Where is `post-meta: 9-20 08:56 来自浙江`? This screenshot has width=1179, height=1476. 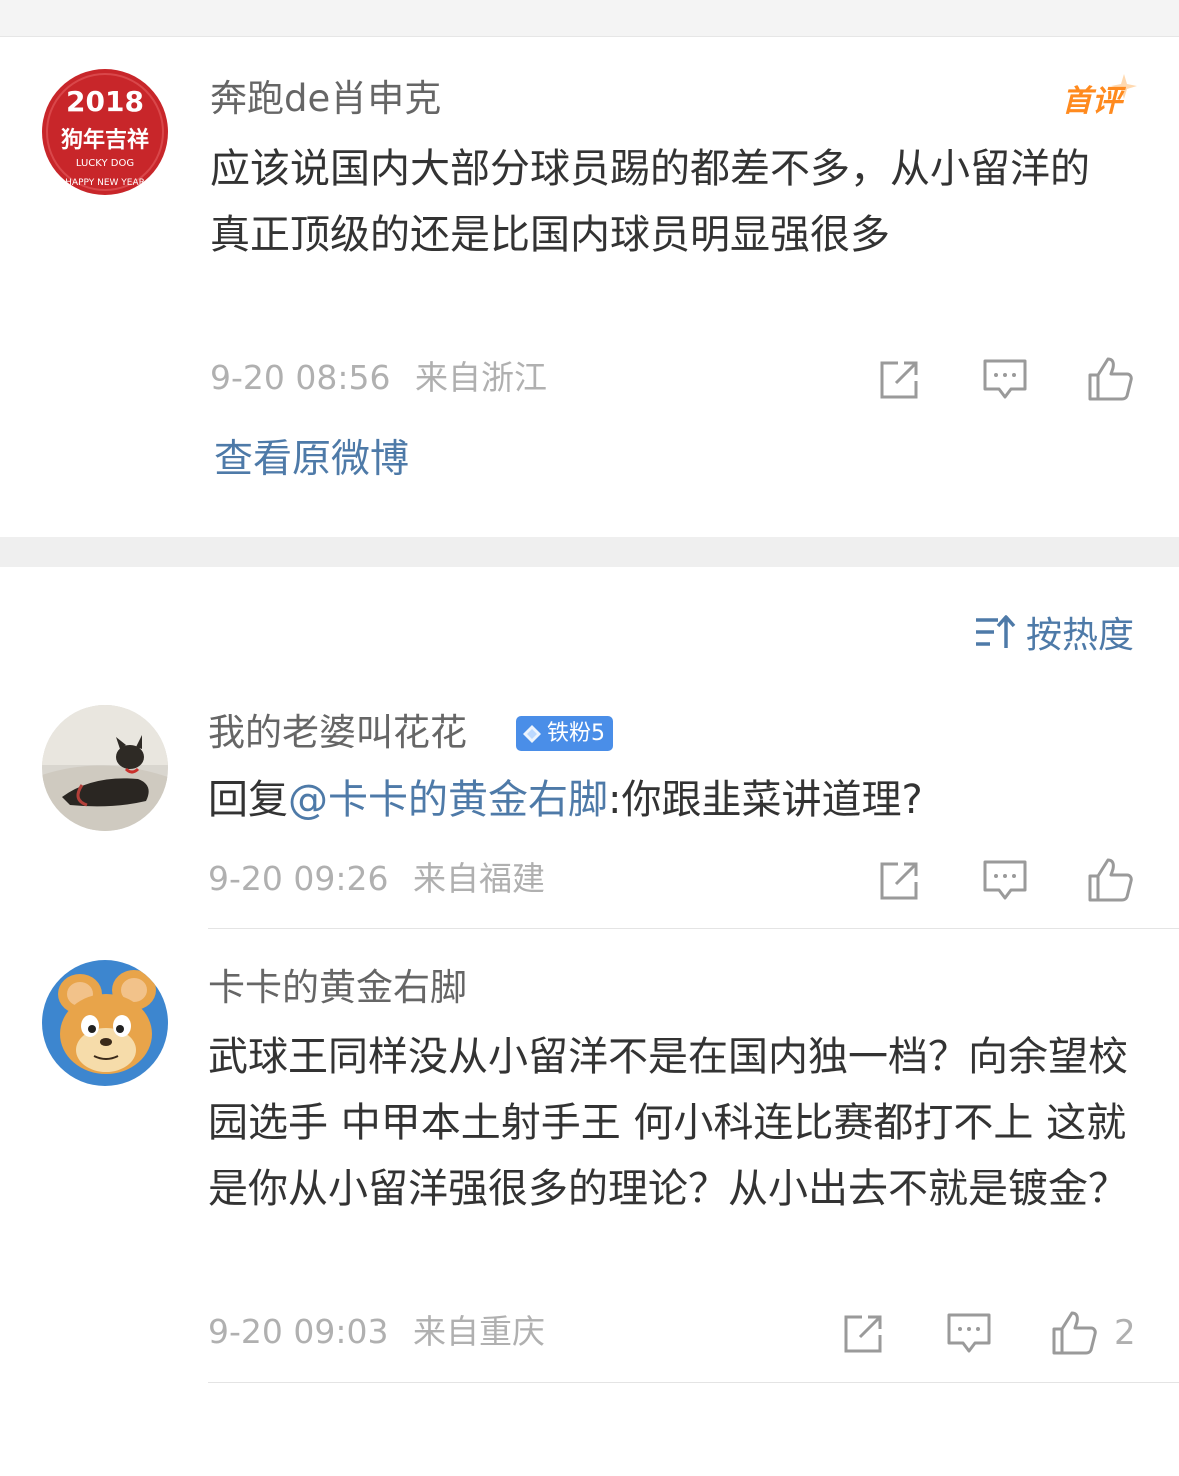 post-meta: 9-20 08:56 来自浙江 is located at coordinates (378, 378).